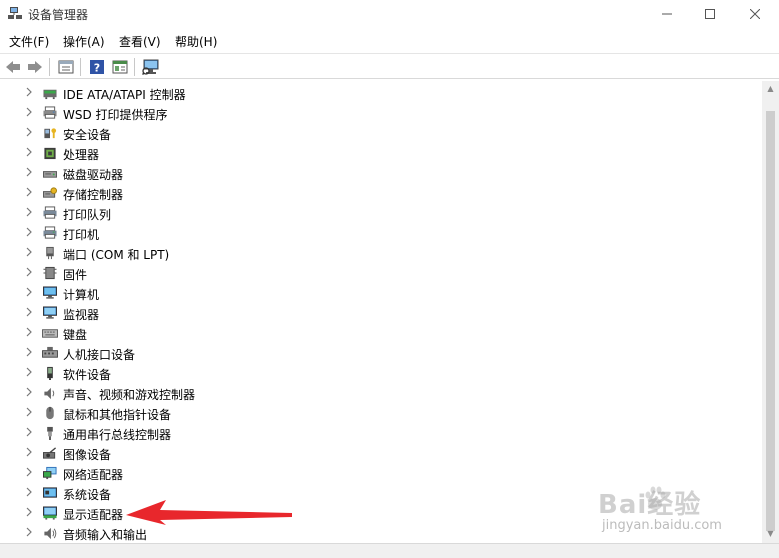 The image size is (779, 558). Describe the element at coordinates (370, 253) in the screenshot. I see `tree-item-port: 端口 (COM 和 LPT)` at that location.